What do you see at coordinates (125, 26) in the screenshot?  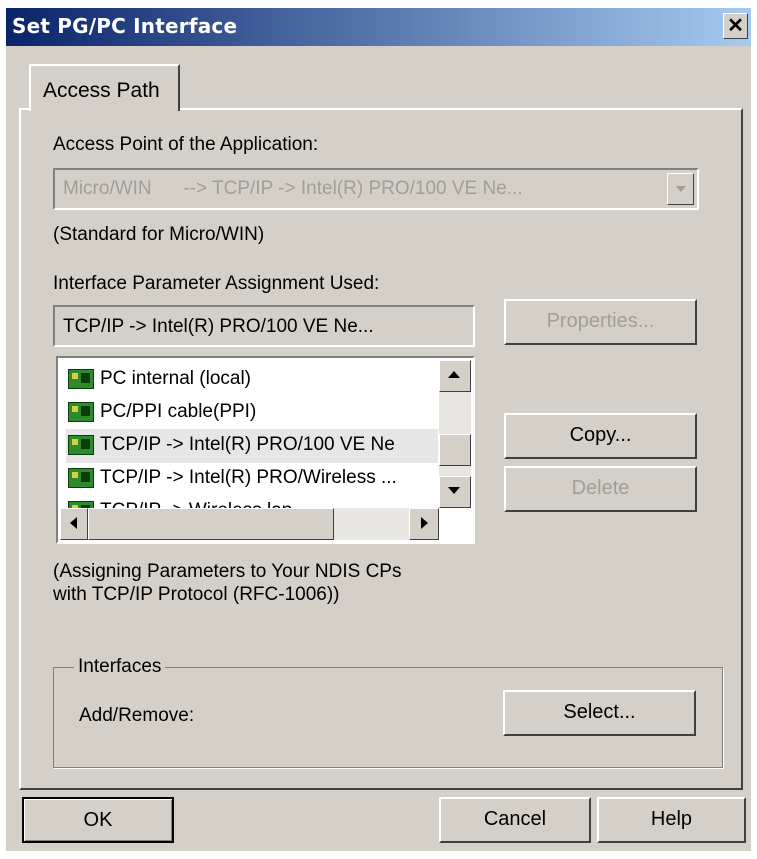 I see `window-title: Set PG/PC Interface` at bounding box center [125, 26].